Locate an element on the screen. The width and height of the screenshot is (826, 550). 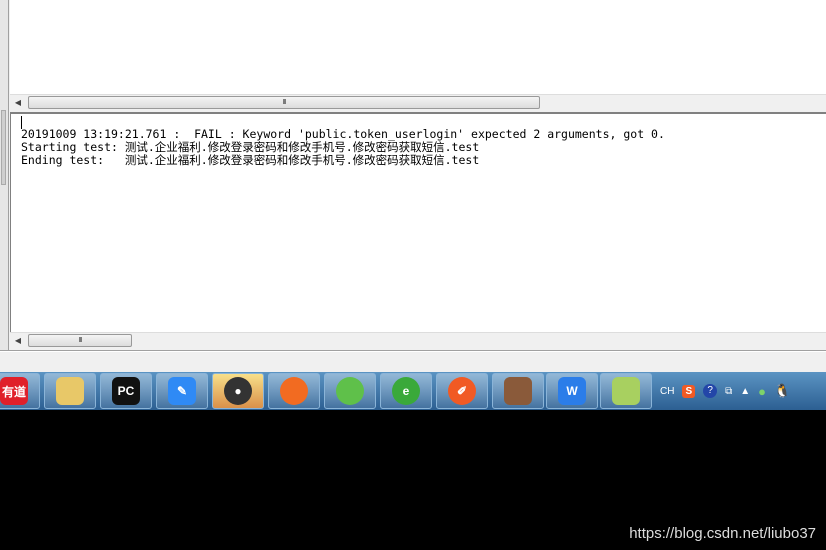
firefox-icon is located at coordinates (294, 391).